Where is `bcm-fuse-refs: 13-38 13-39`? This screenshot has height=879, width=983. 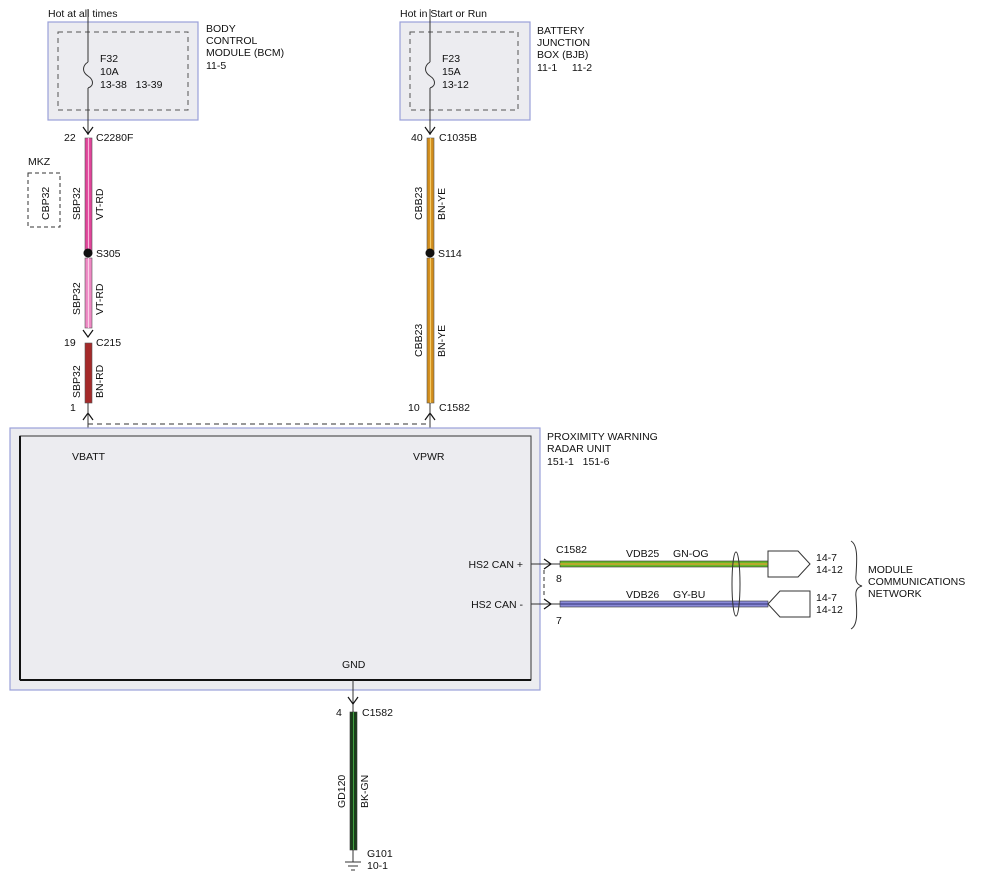
bcm-fuse-refs: 13-38 13-39 is located at coordinates (131, 85).